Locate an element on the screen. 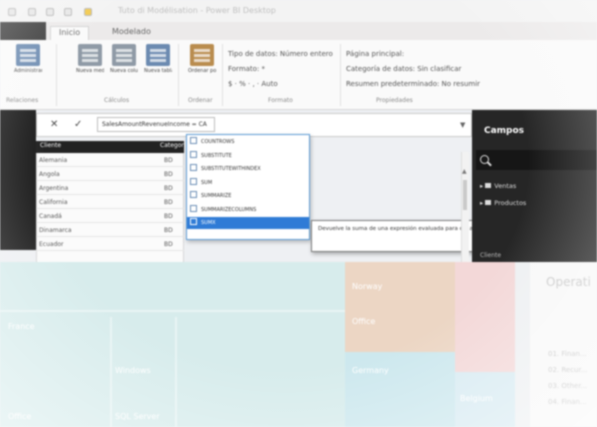 The width and height of the screenshot is (597, 427). treemap-label: Belgium is located at coordinates (476, 398).